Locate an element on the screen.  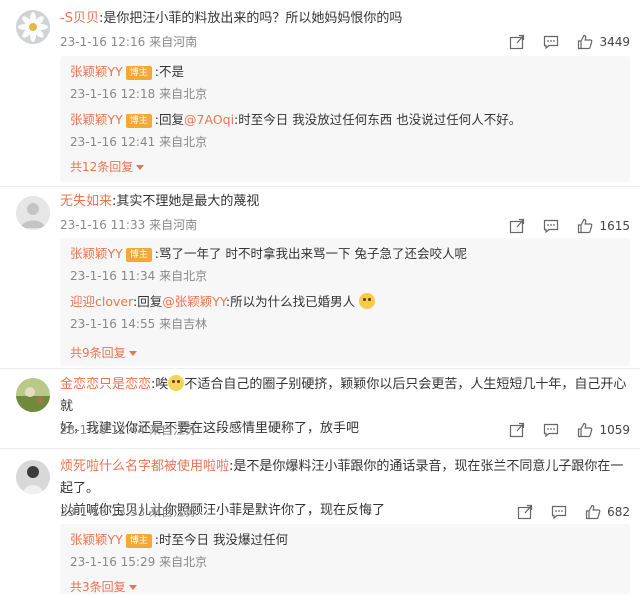
comment-meta: 23-1-16 12:16 来自河南 is located at coordinates (128, 42).